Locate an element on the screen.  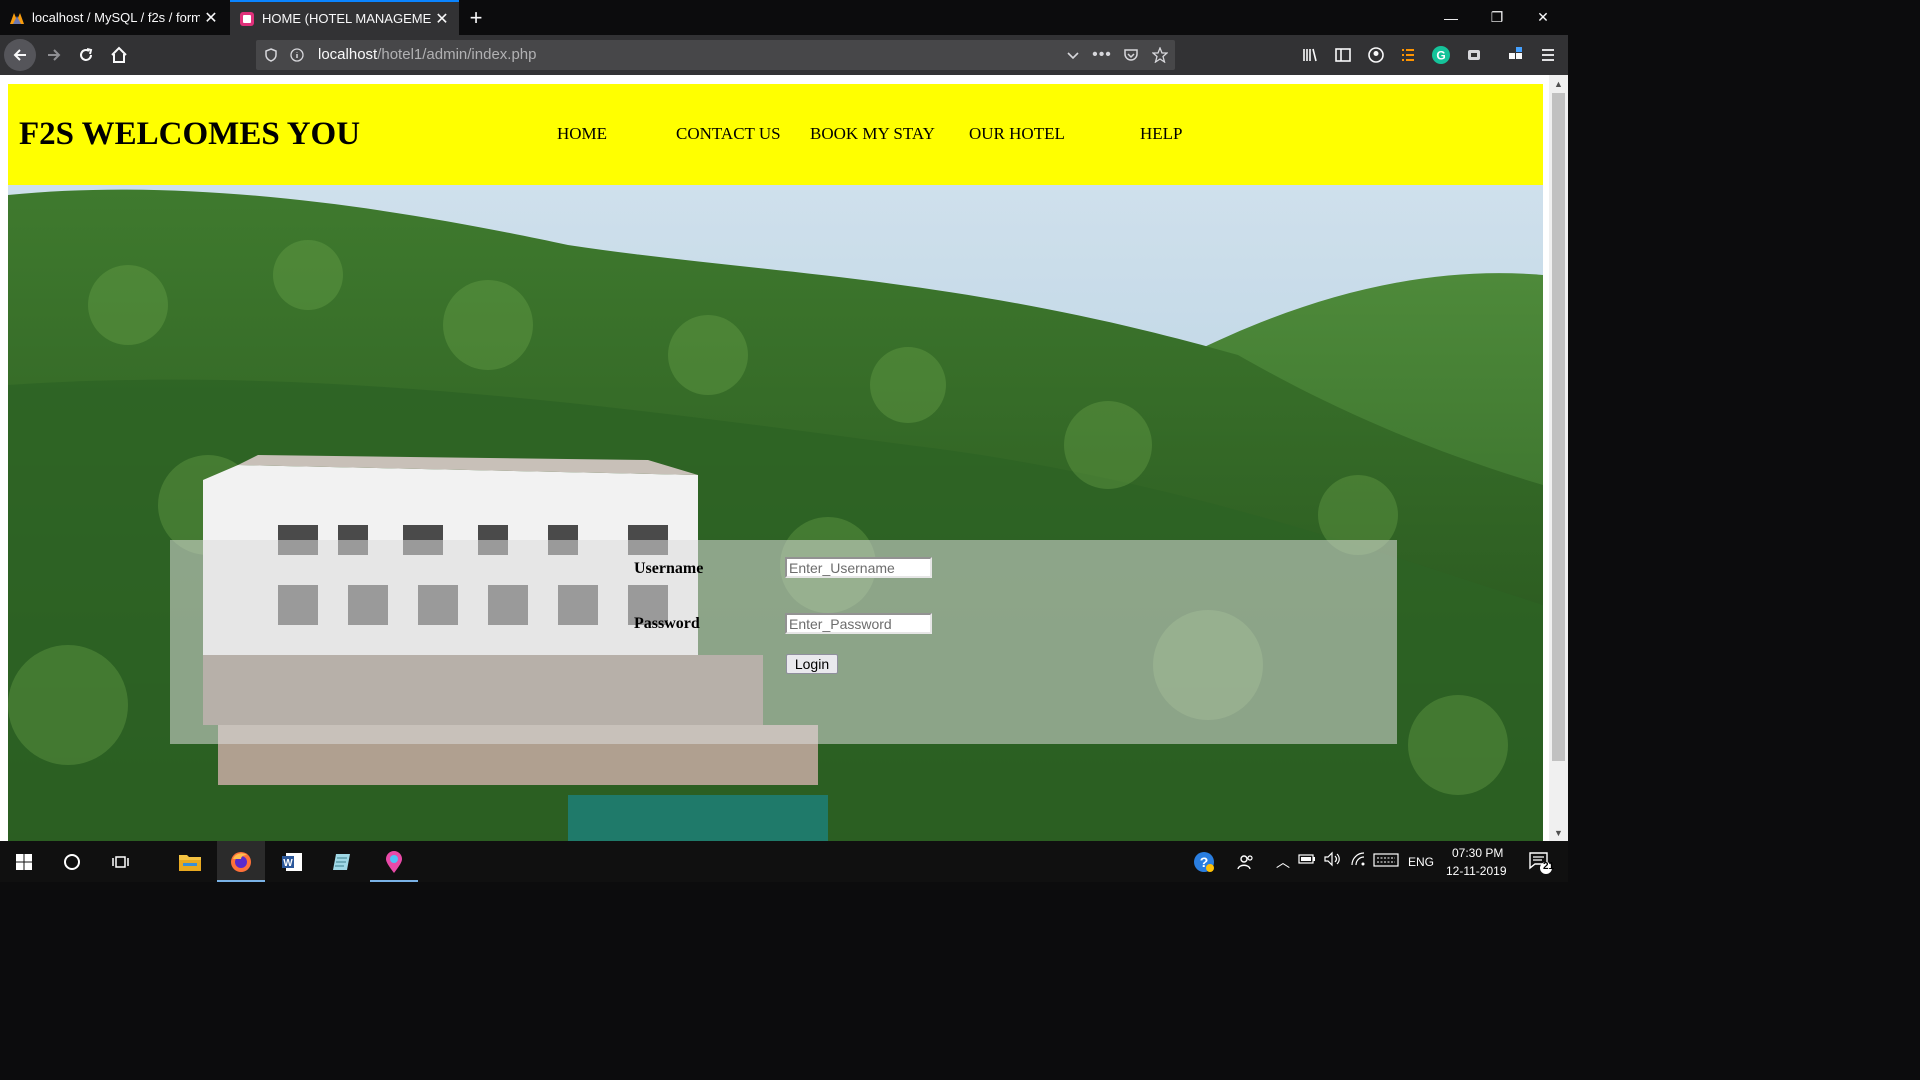
word-icon: W is located at coordinates (292, 861).